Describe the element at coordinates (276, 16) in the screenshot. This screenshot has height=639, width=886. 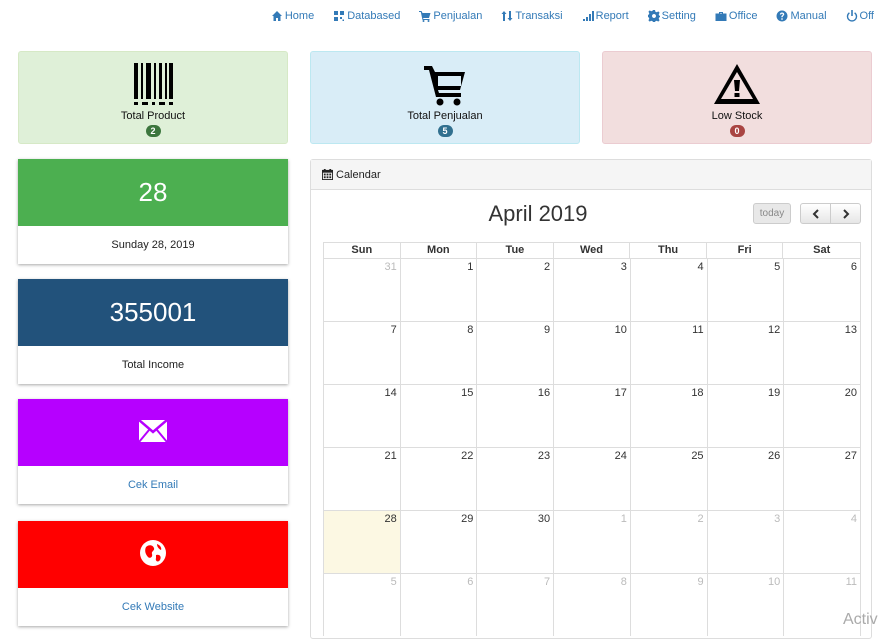
I see `home-icon` at that location.